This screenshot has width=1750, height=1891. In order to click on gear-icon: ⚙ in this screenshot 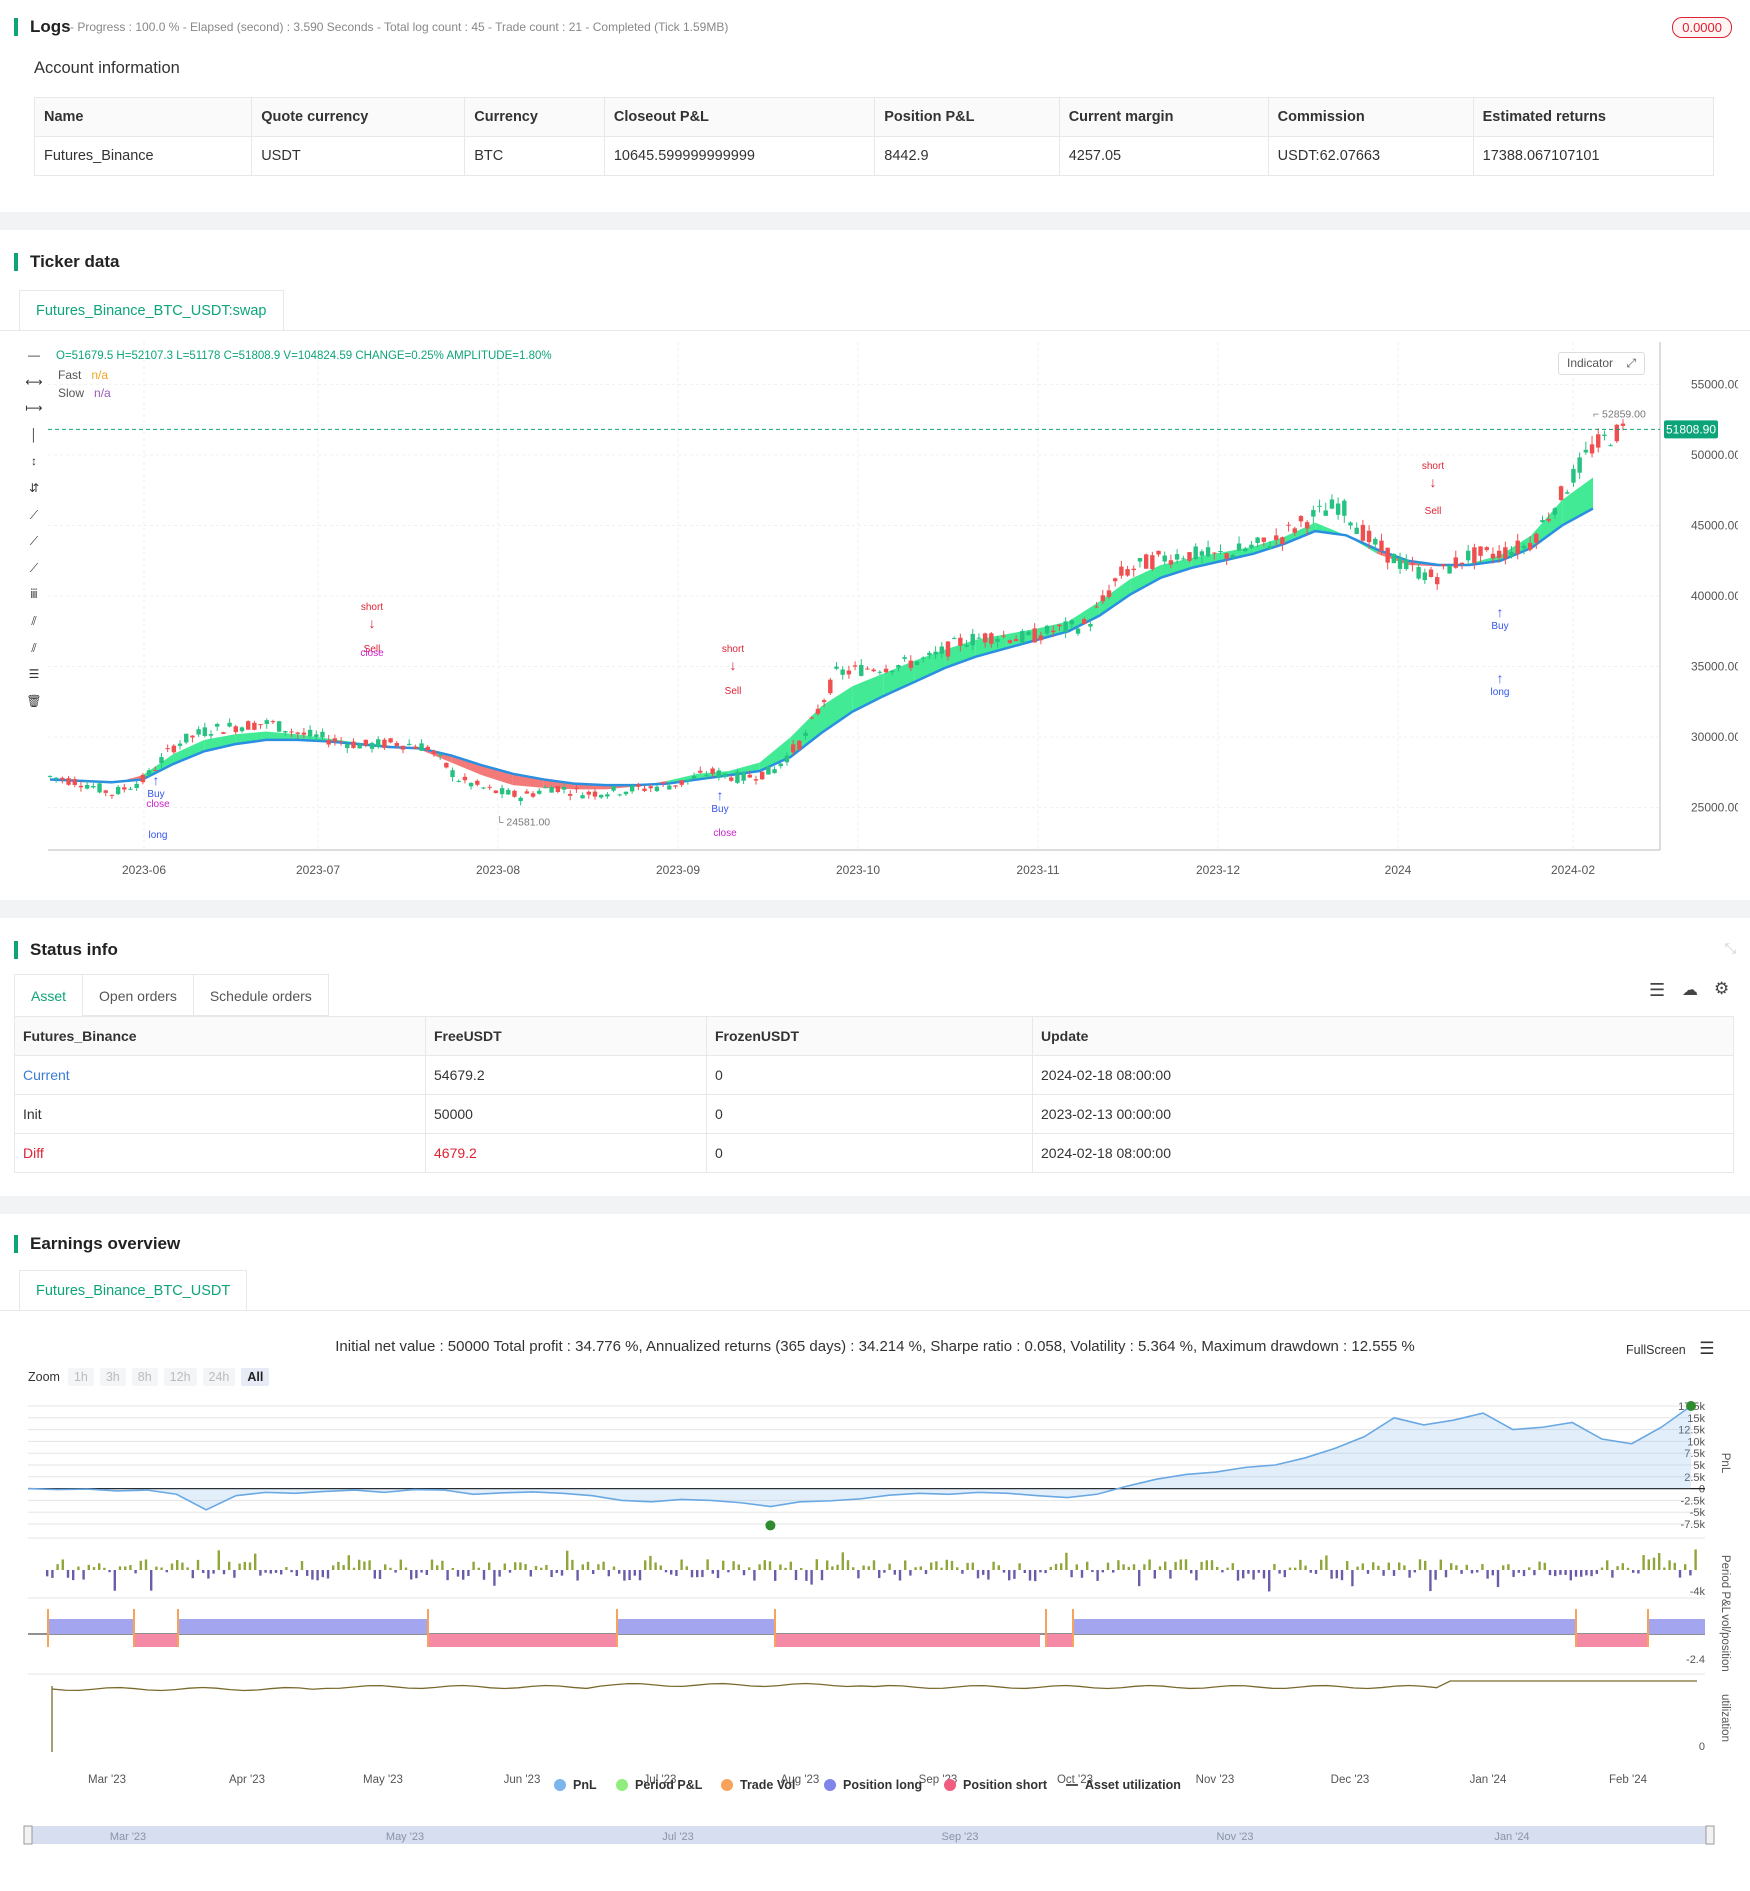, I will do `click(1721, 989)`.